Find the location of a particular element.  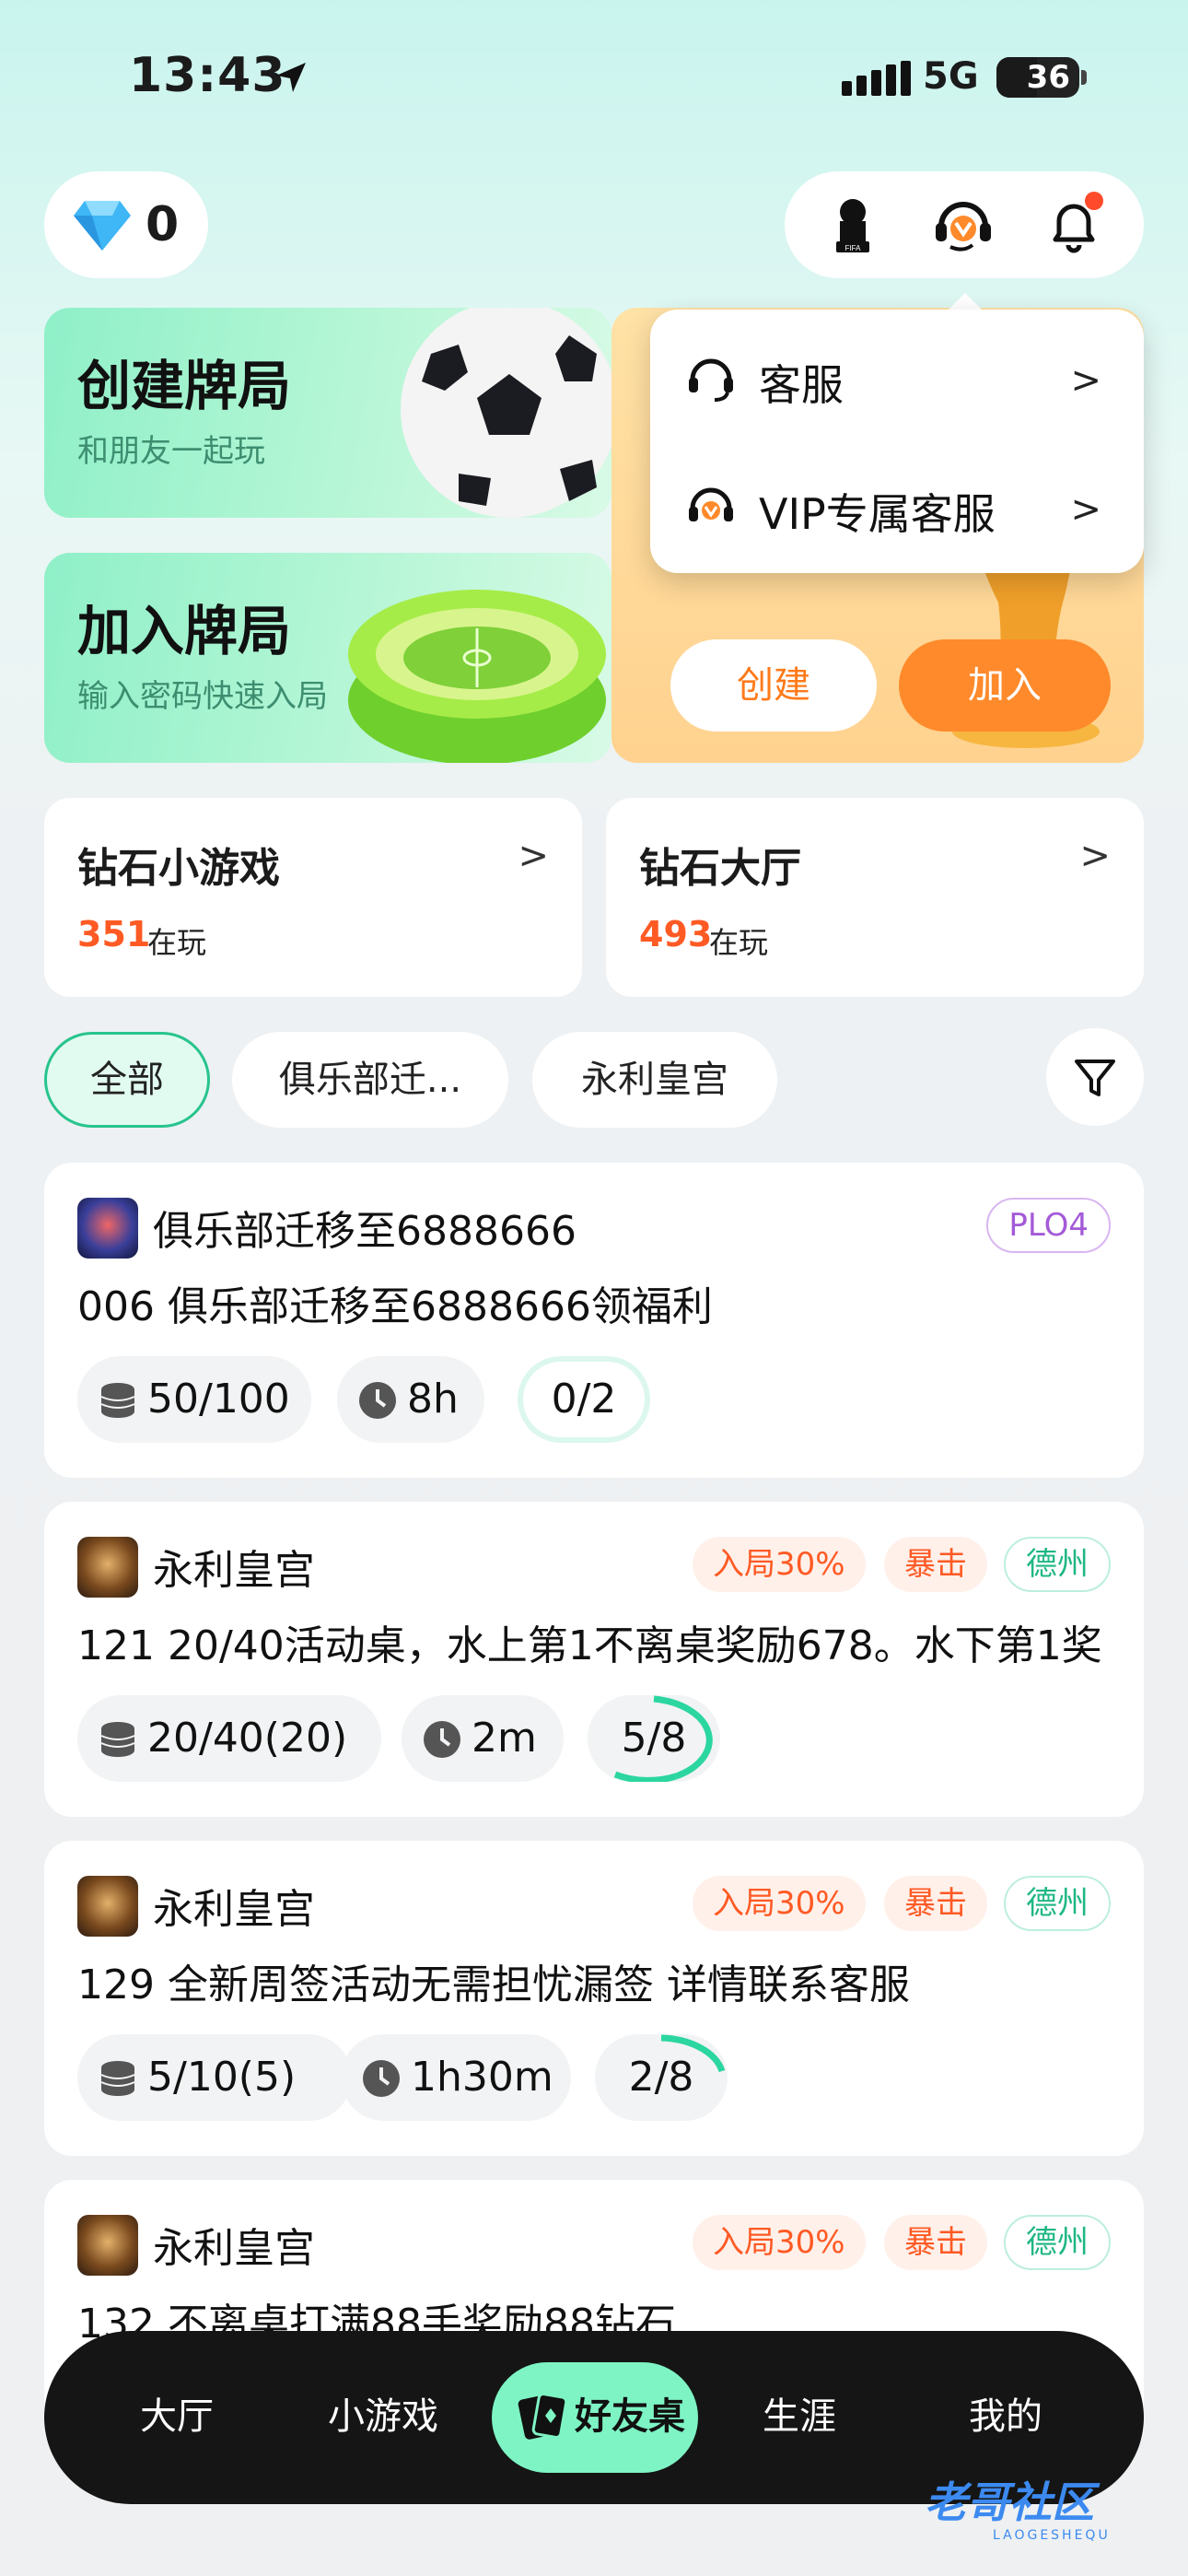

entry-player-count: 493 is located at coordinates (676, 934).